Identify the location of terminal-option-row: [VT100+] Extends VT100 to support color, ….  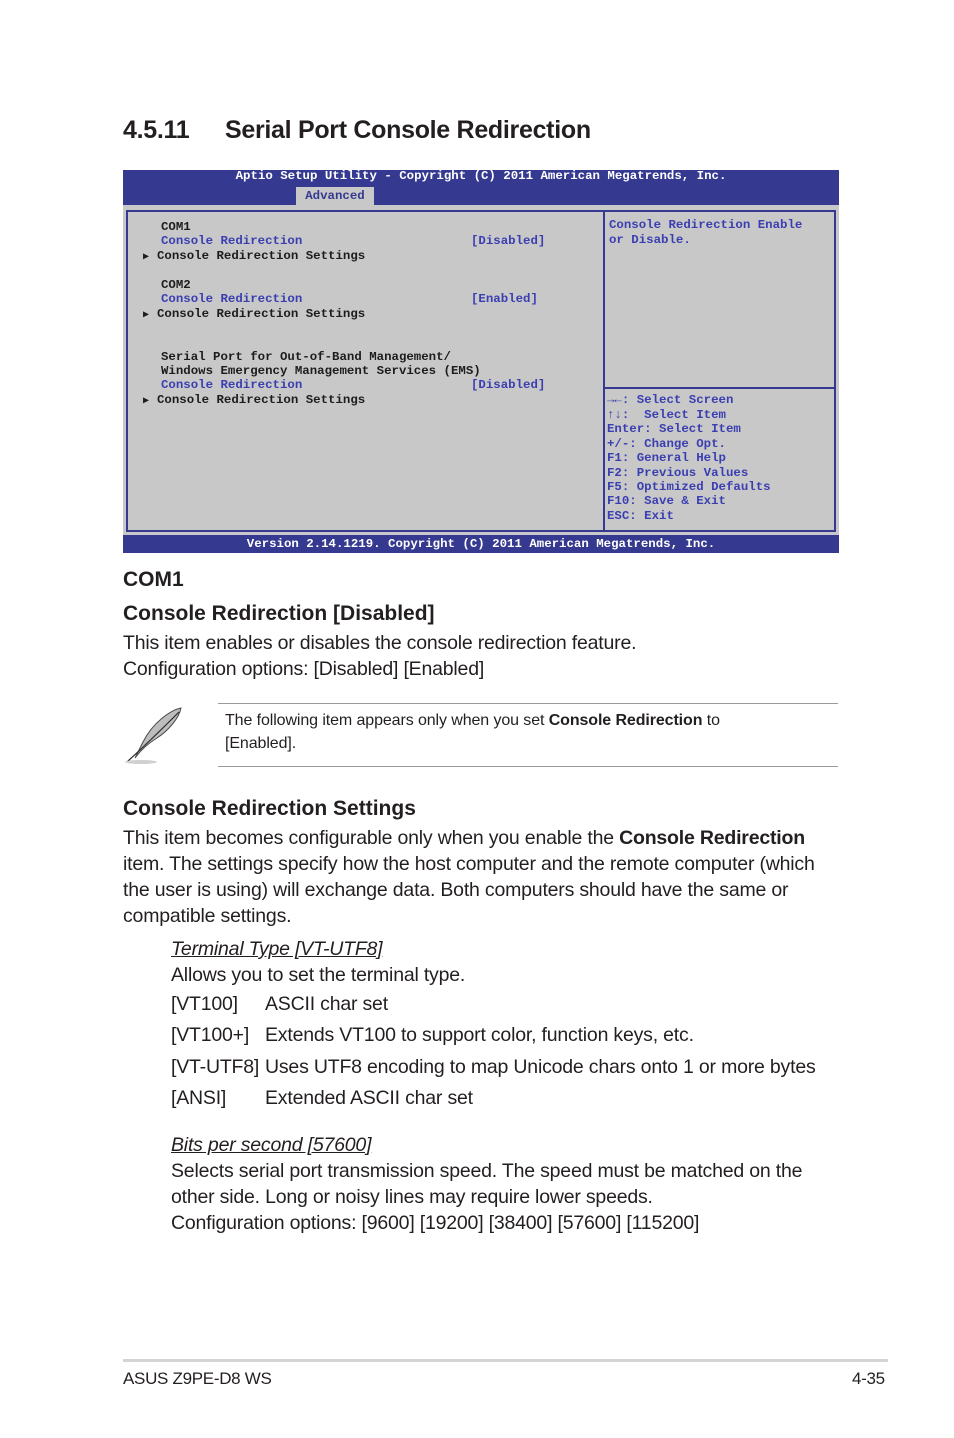
(432, 1035).